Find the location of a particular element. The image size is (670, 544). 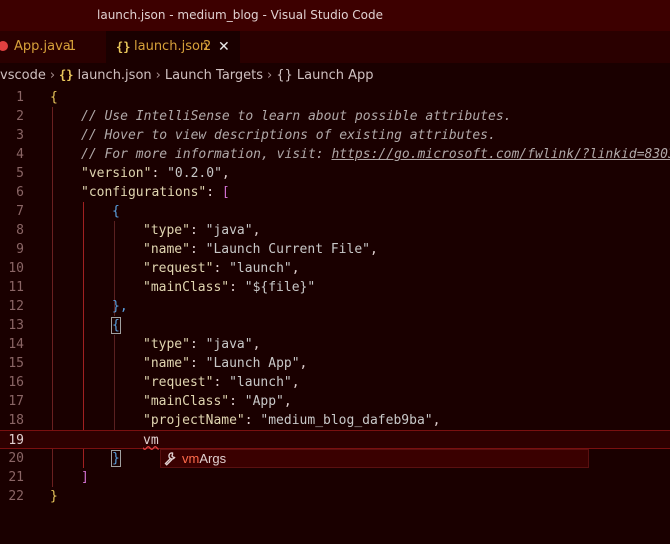

tab-app-java: App.java 1 is located at coordinates (53, 47).